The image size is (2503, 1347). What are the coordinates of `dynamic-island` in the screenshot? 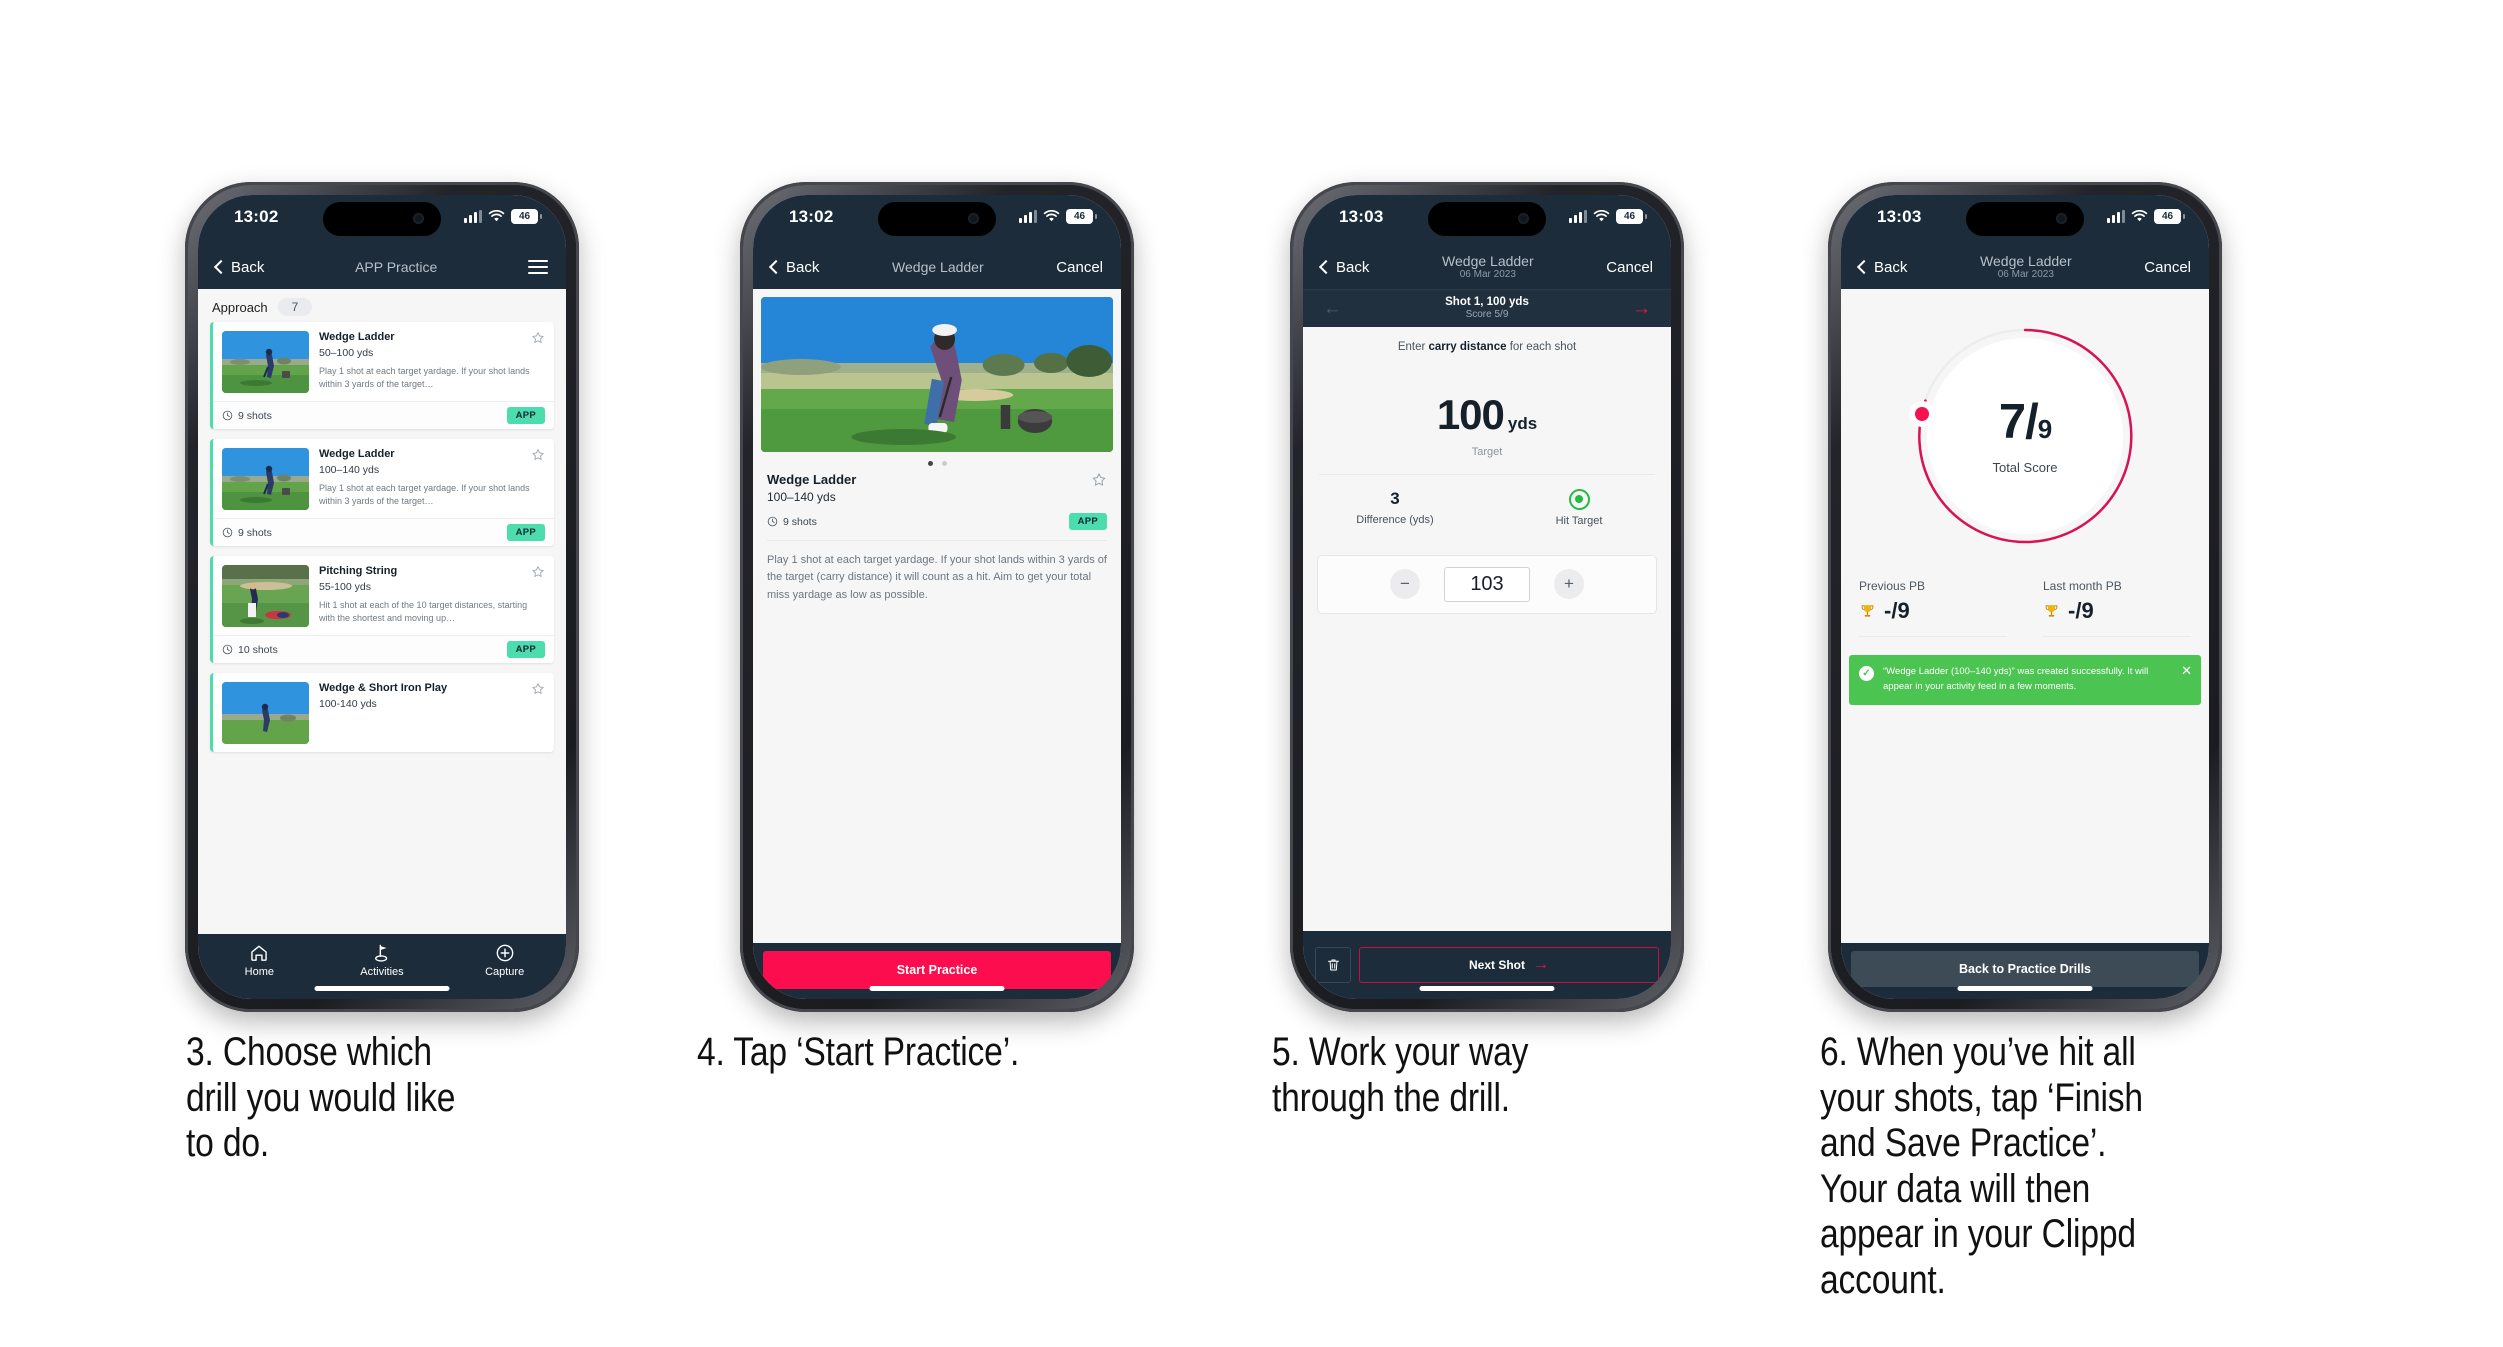 It's located at (382, 219).